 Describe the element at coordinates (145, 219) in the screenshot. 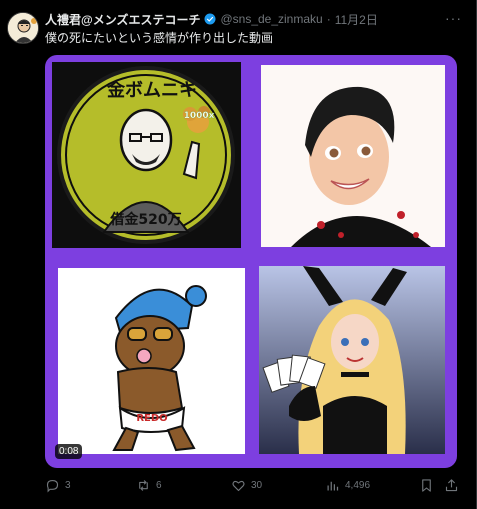

I see `tile1-caption: 借金520万` at that location.